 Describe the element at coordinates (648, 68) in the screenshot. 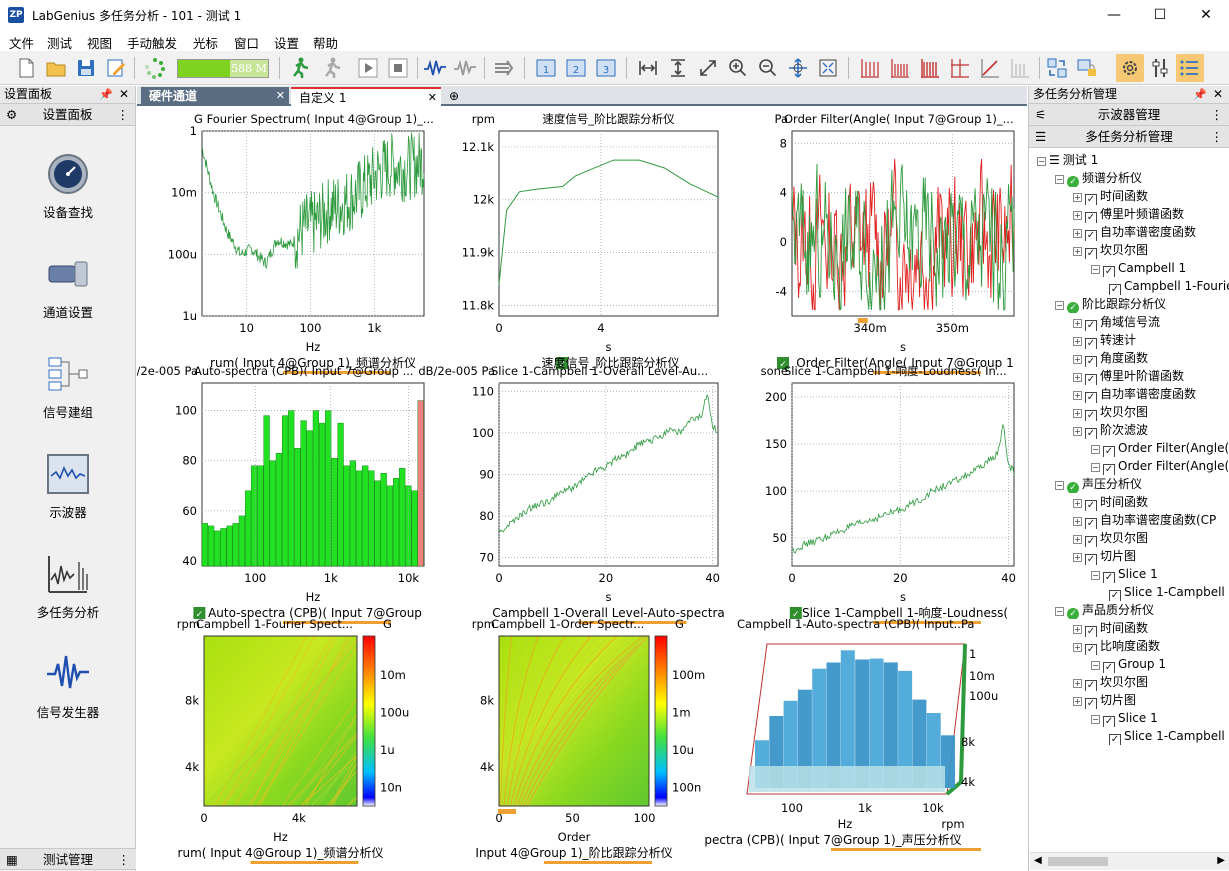

I see `fit-width-icon` at that location.